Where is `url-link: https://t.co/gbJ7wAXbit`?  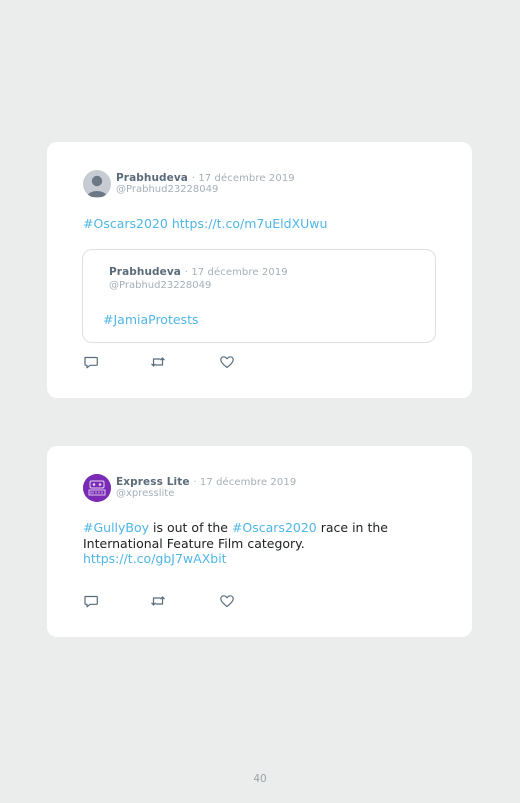 url-link: https://t.co/gbJ7wAXbit is located at coordinates (263, 559).